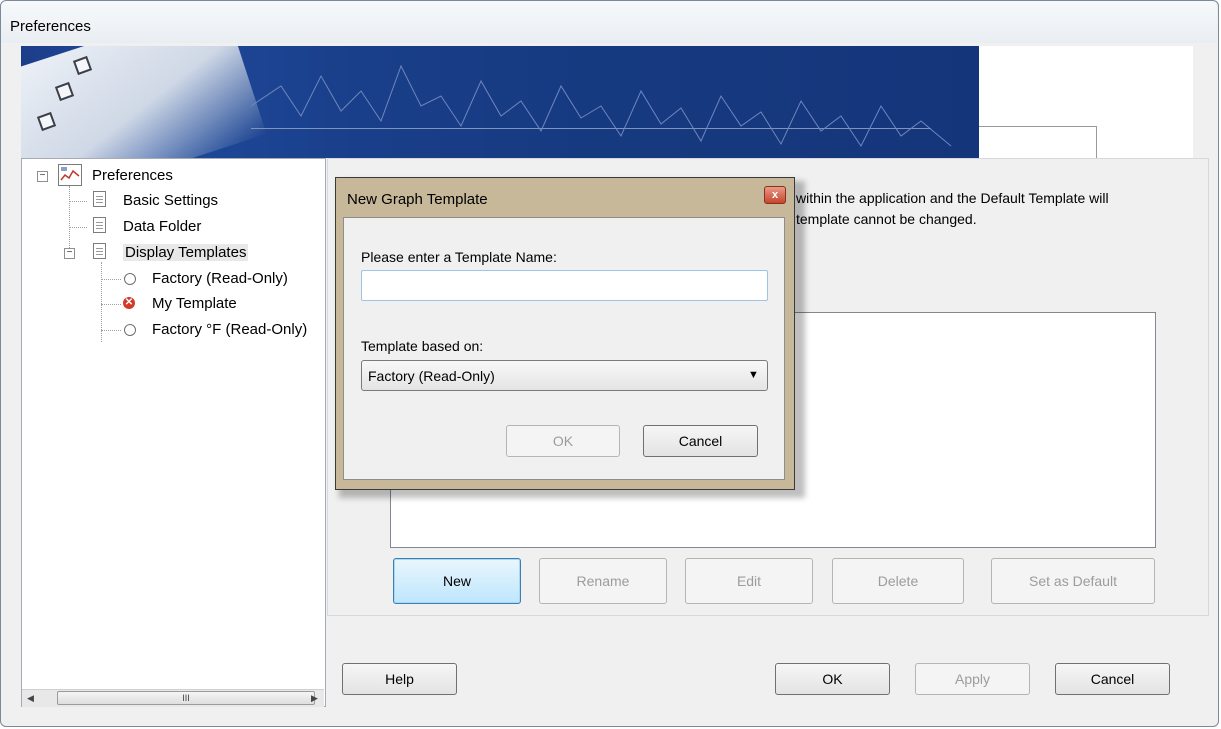  I want to click on tree-item-my-template: My Template, so click(194, 303).